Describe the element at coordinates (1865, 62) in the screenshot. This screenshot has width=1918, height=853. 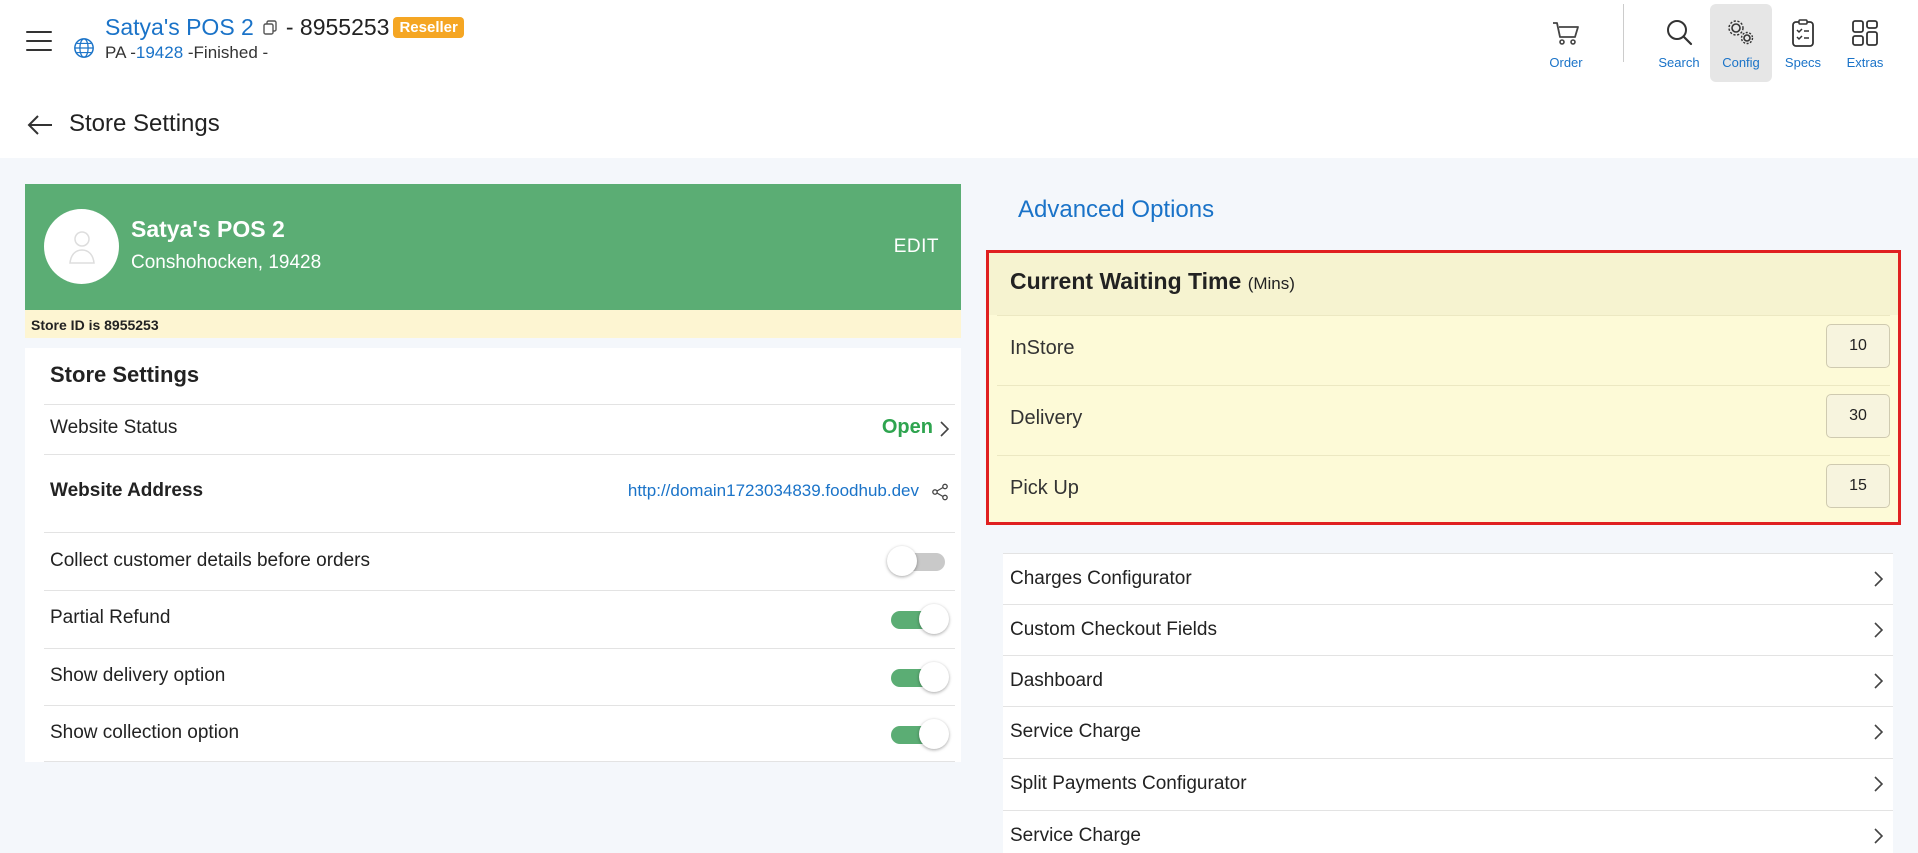
I see `nav-extras-label: Extras` at that location.